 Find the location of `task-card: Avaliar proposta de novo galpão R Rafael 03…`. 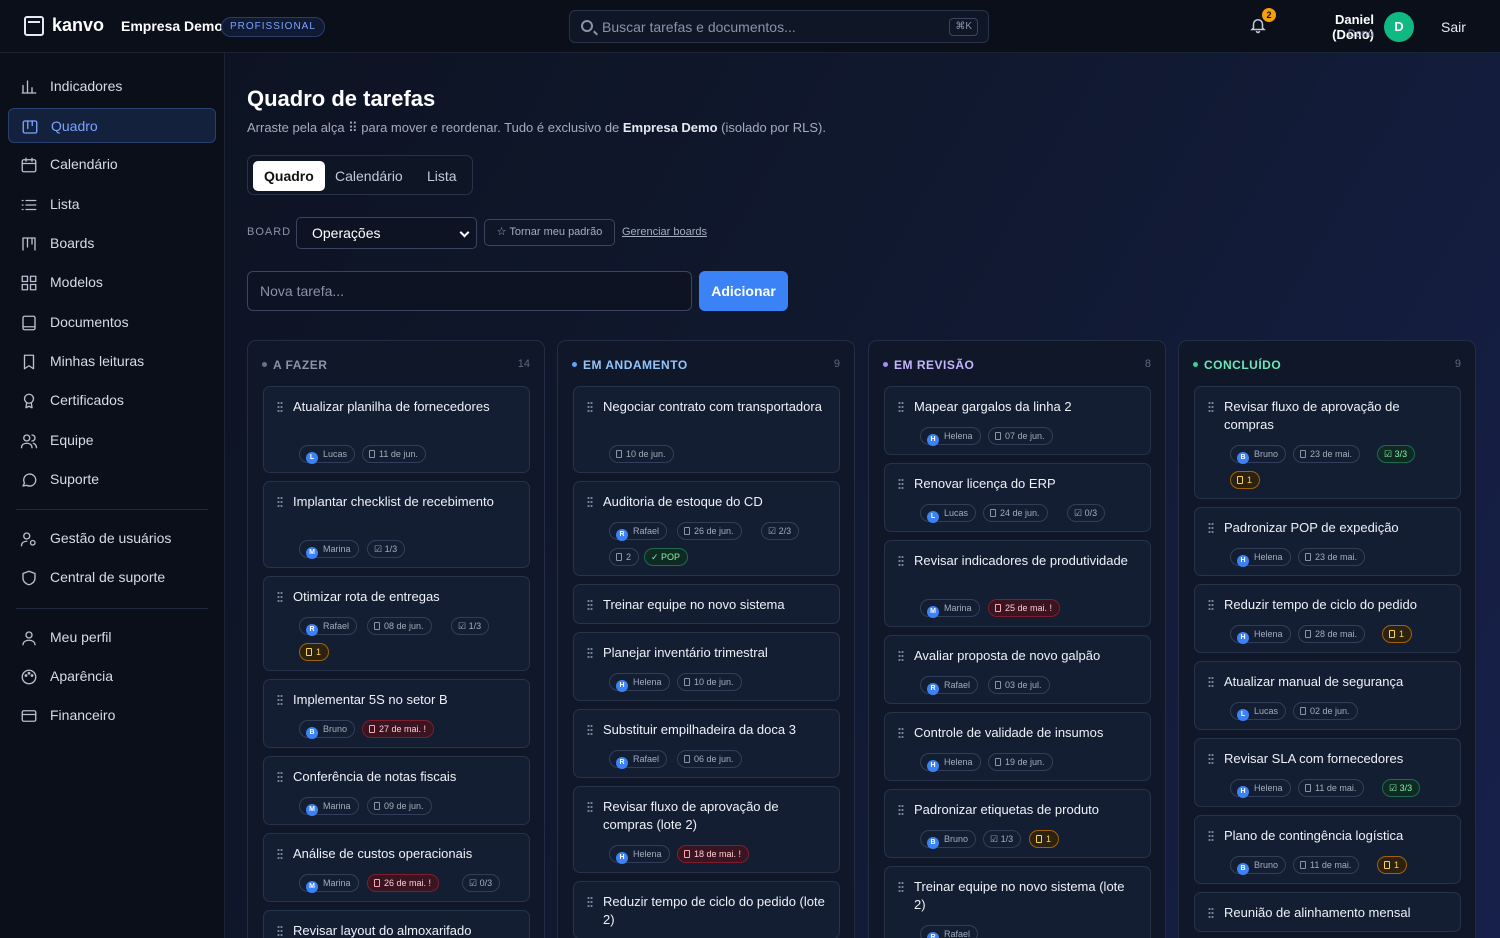

task-card: Avaliar proposta de novo galpão R Rafael 03… is located at coordinates (1017, 669).